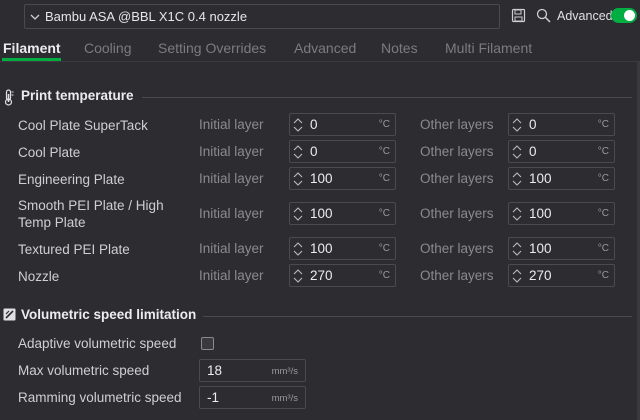 Image resolution: width=640 pixels, height=420 pixels. I want to click on print-temperature-section: Print temperature, so click(320, 97).